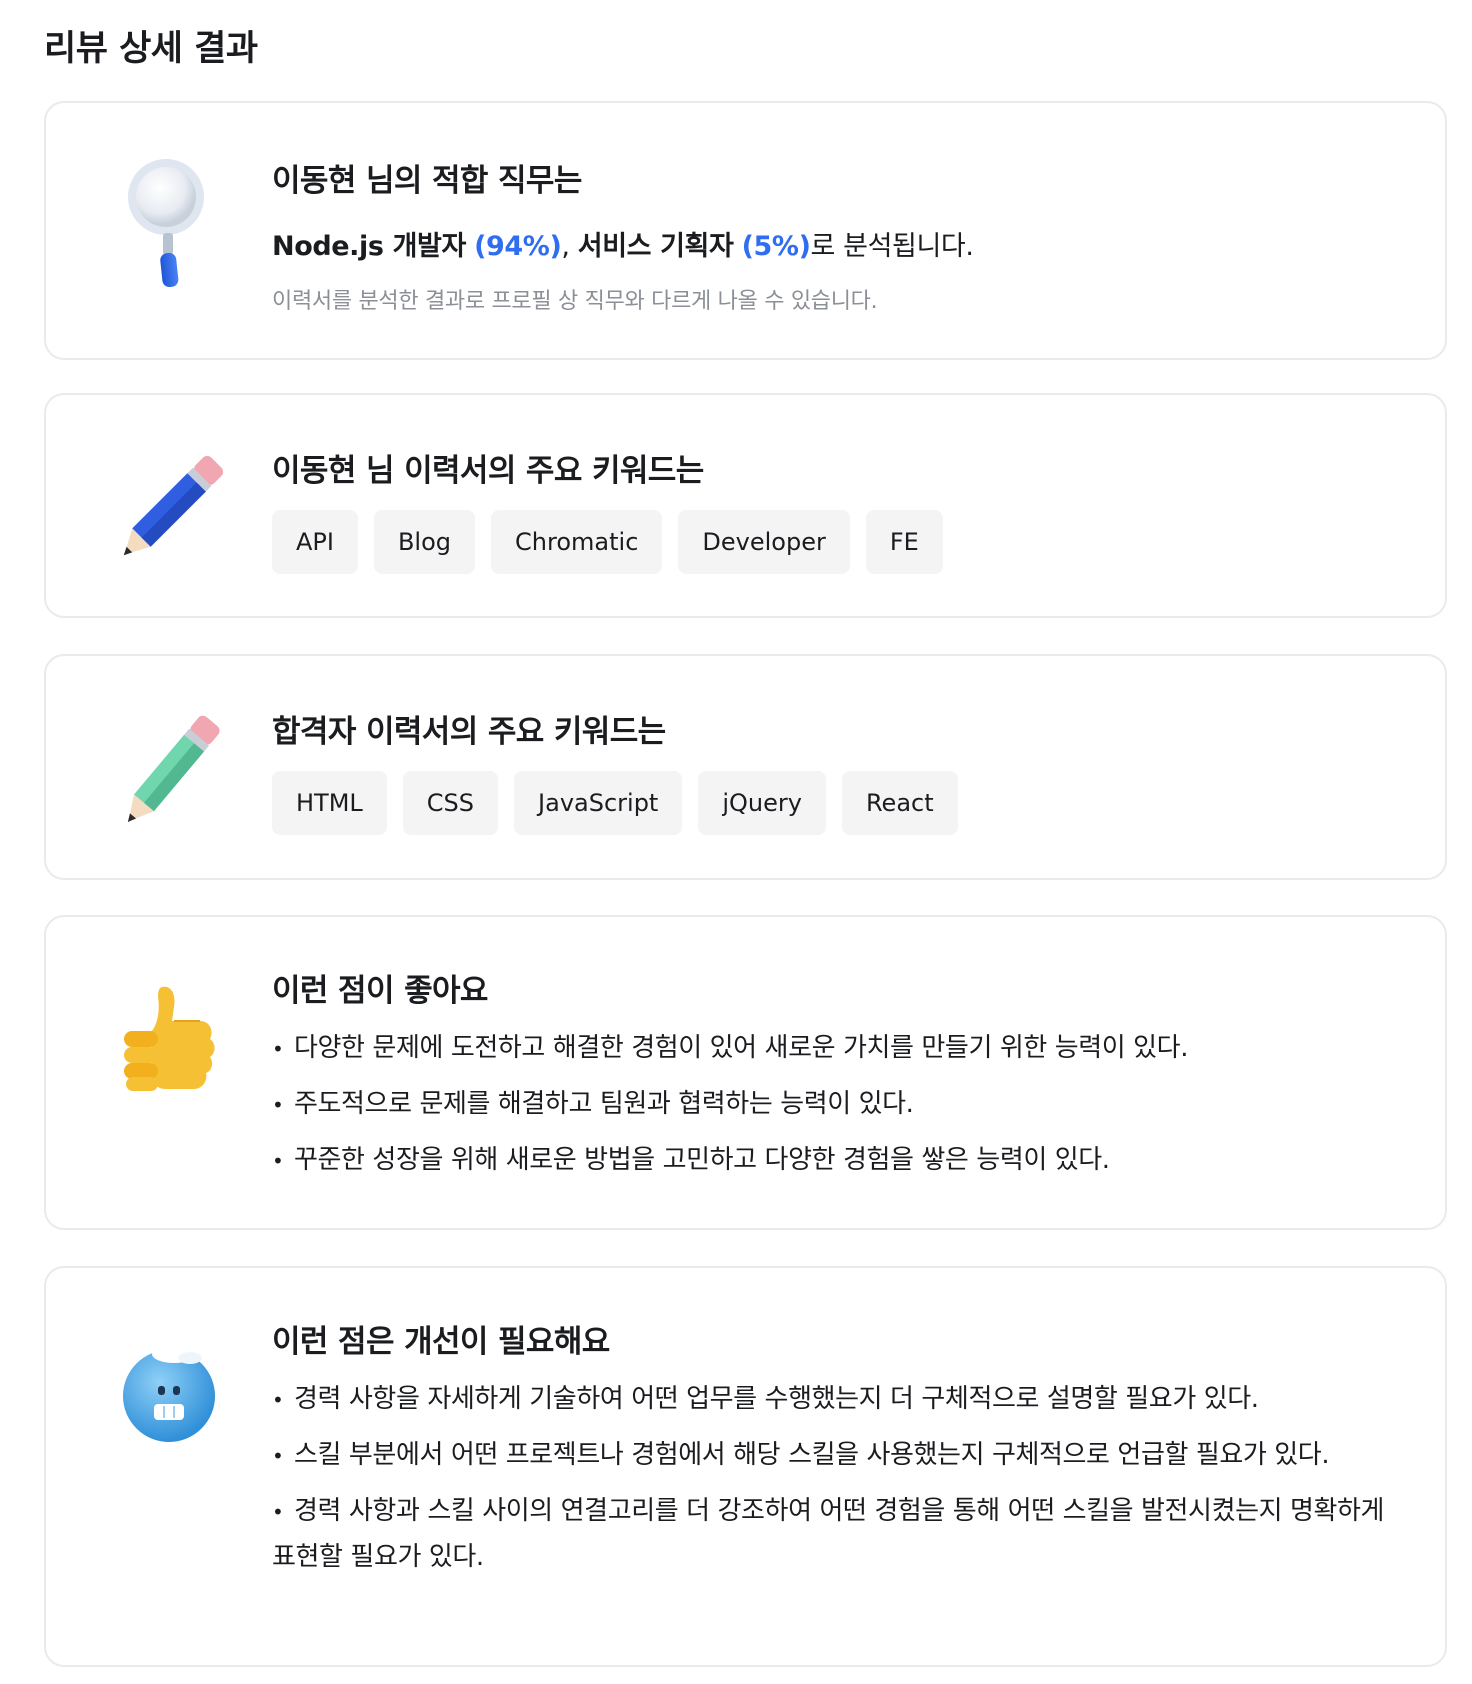 This screenshot has width=1472, height=1684. I want to click on job-1: Node.js 개발자, so click(369, 246).